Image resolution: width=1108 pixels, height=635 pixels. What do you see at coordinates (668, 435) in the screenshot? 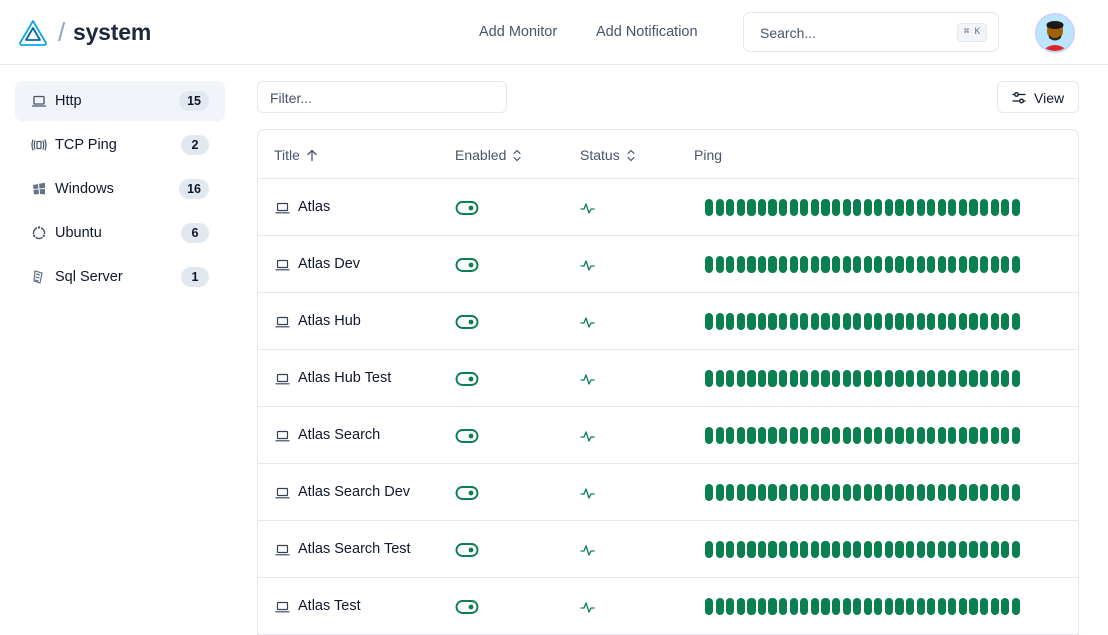
I see `table-row: Atlas Search` at bounding box center [668, 435].